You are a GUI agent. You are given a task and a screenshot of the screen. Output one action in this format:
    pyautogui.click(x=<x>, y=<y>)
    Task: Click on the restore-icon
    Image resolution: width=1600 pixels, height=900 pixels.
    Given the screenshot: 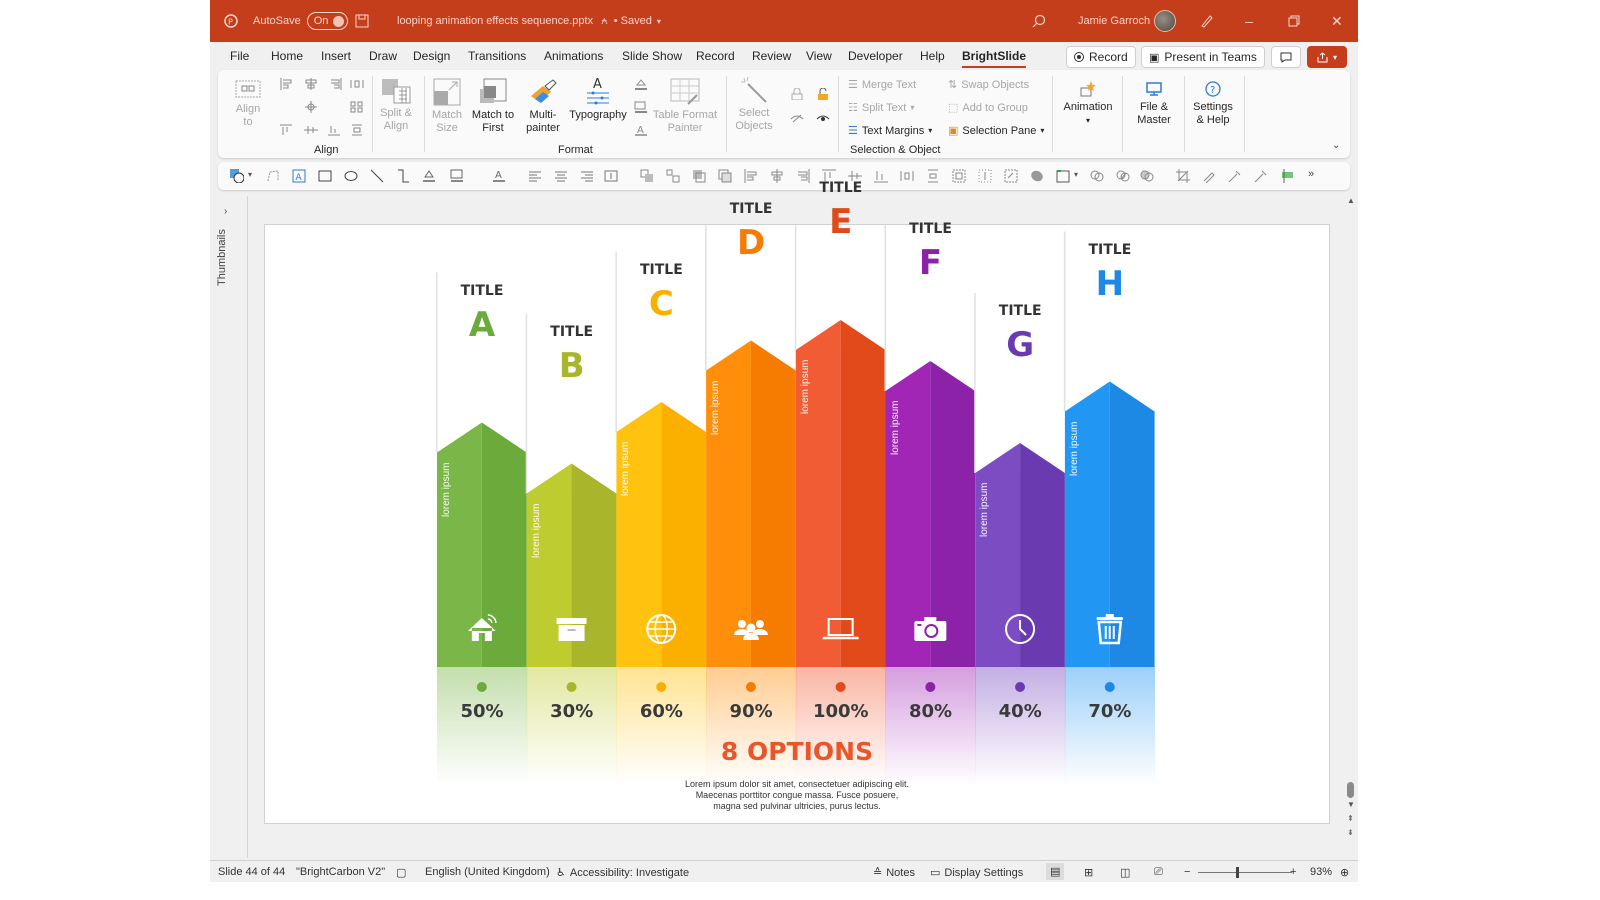 What is the action you would take?
    pyautogui.click(x=1294, y=21)
    